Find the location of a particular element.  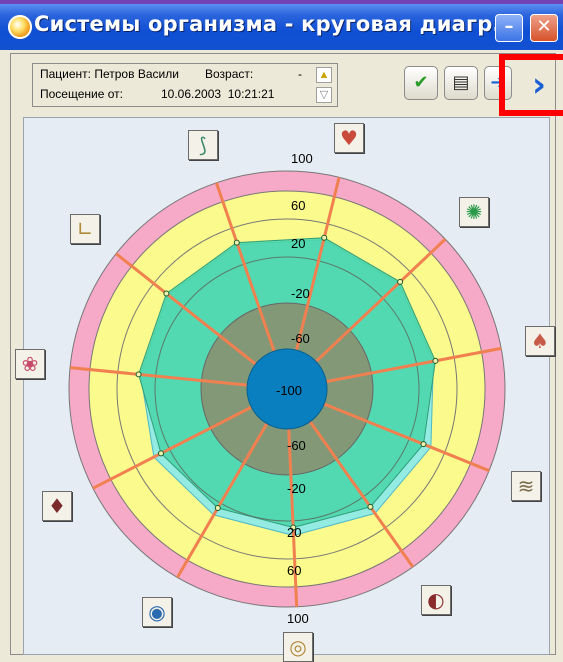

lungs-icon: ♠ is located at coordinates (540, 341).